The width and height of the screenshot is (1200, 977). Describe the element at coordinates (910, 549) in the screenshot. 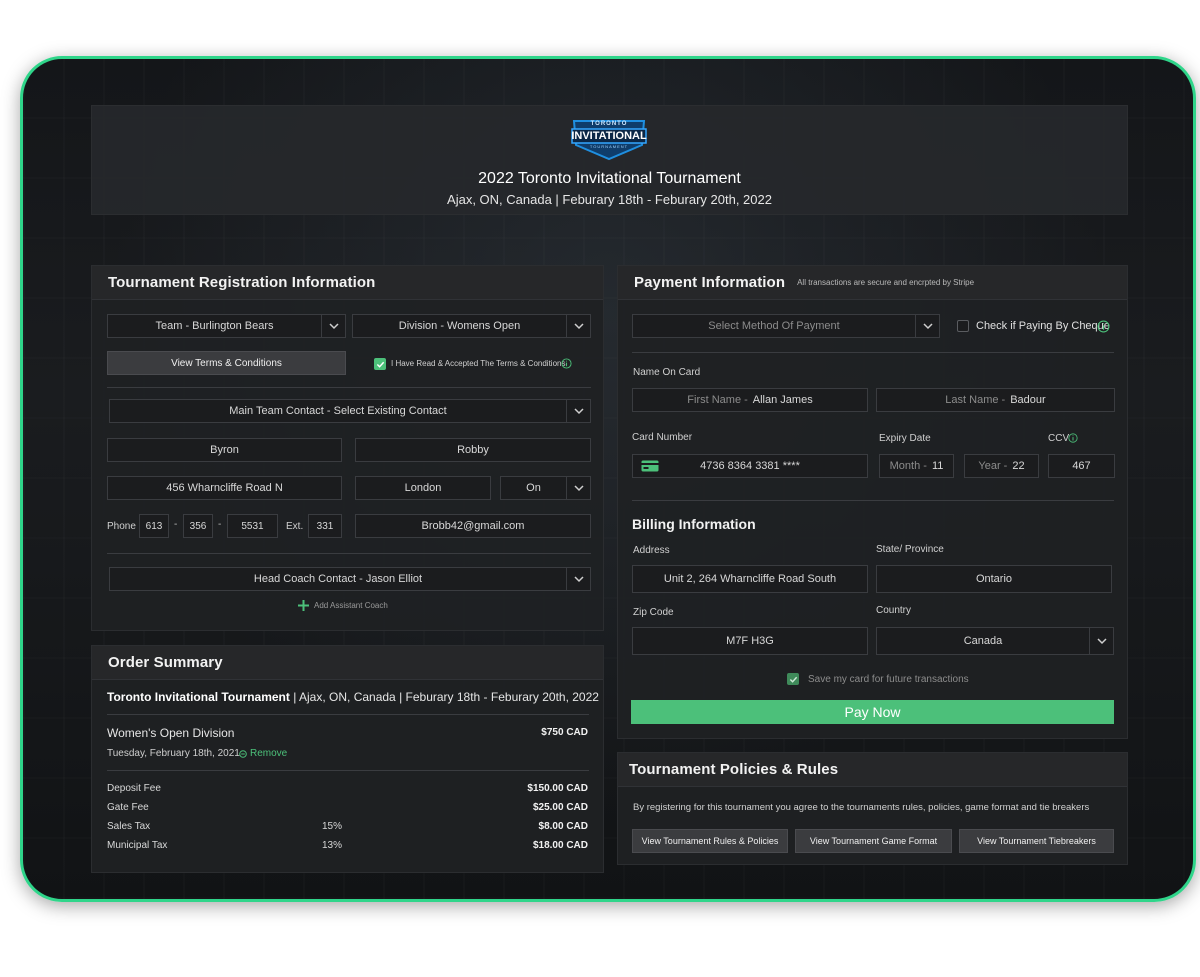

I see `billing-state-label: State/ Province` at that location.